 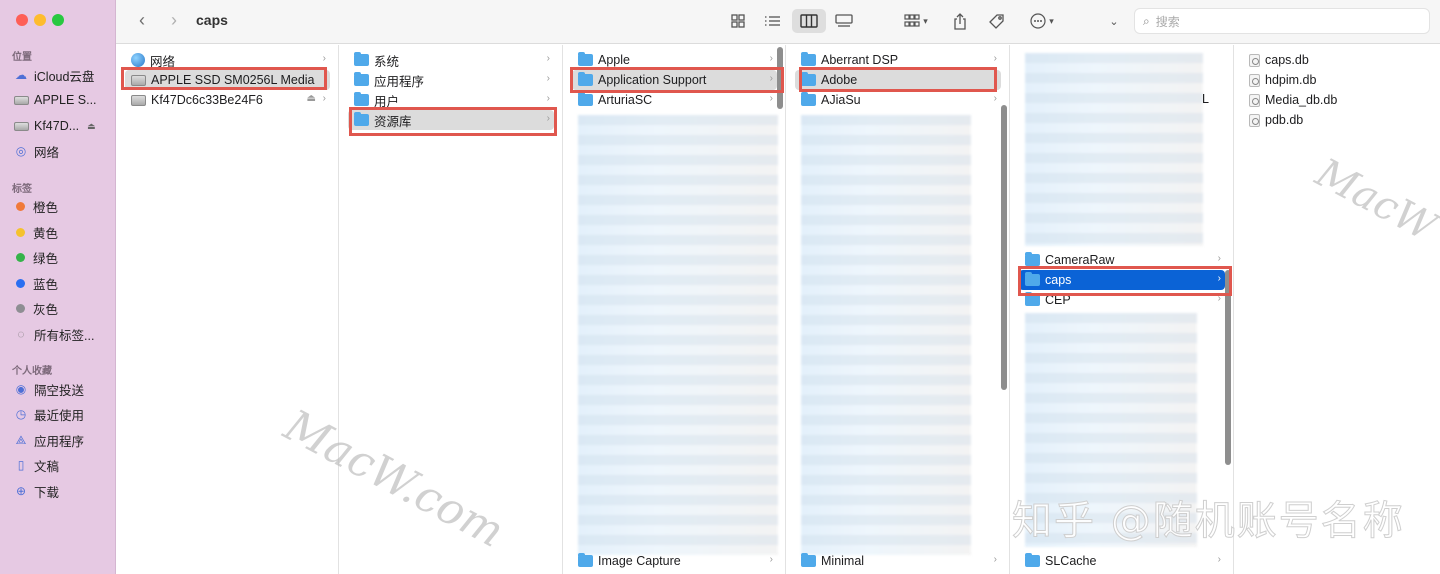 I want to click on list-item: 网络 ›, so click(x=227, y=60).